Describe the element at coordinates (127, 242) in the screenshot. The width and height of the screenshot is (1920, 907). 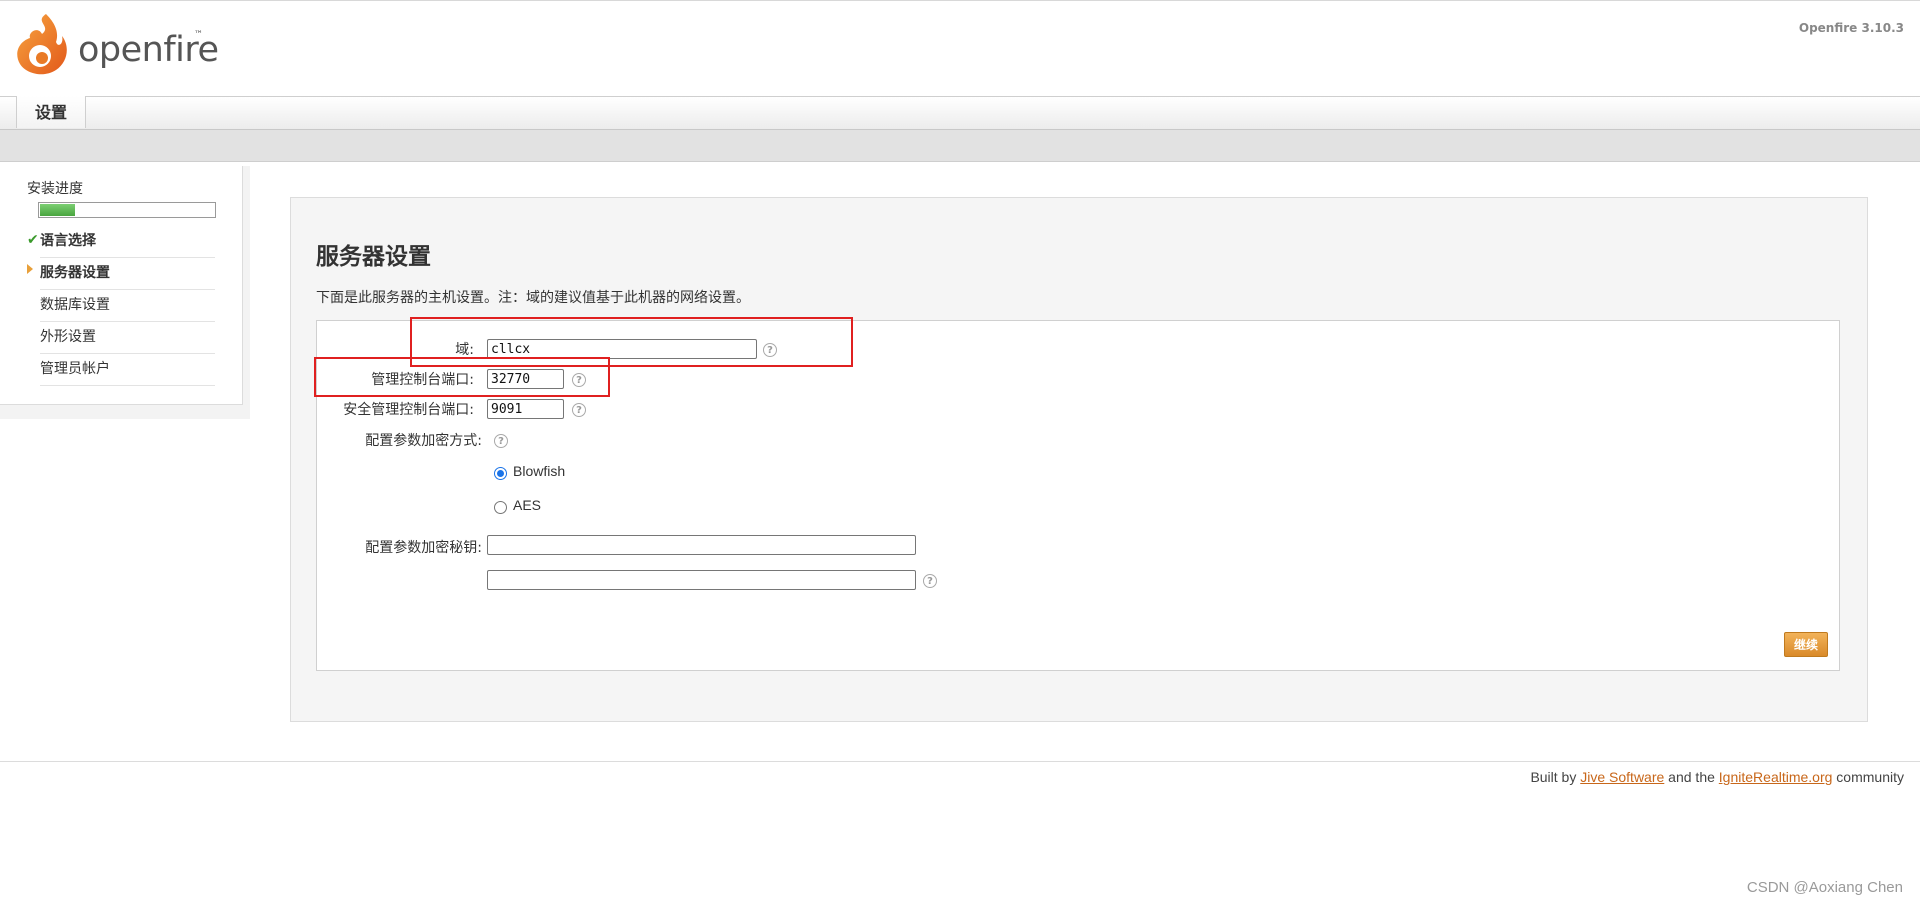
I see `sidebar-item-language: 语言选择` at that location.